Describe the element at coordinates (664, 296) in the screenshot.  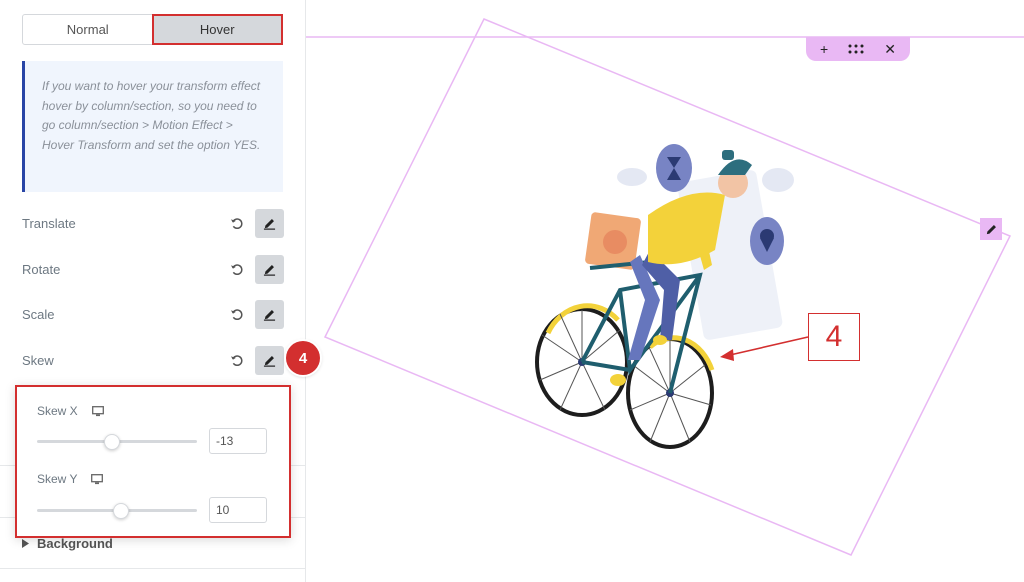
I see `cyclist-illustration` at that location.